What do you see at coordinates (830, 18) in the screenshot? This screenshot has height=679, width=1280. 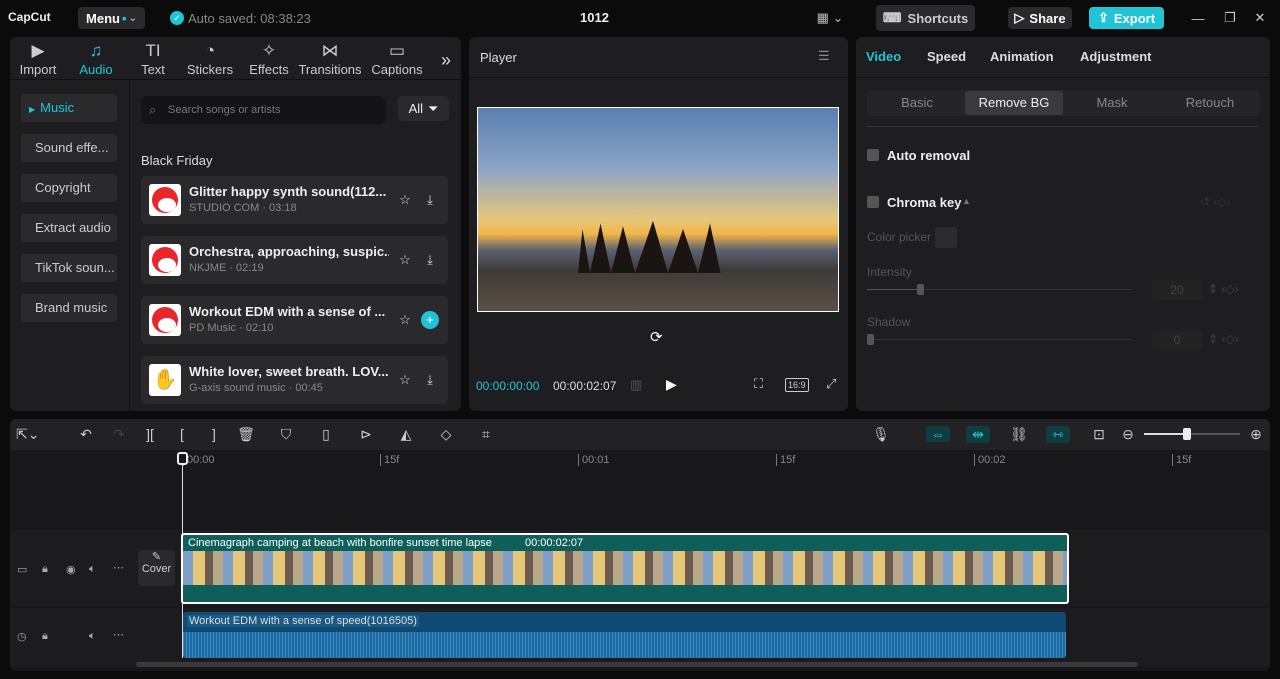 I see `layout-button: ▦ ⌄` at bounding box center [830, 18].